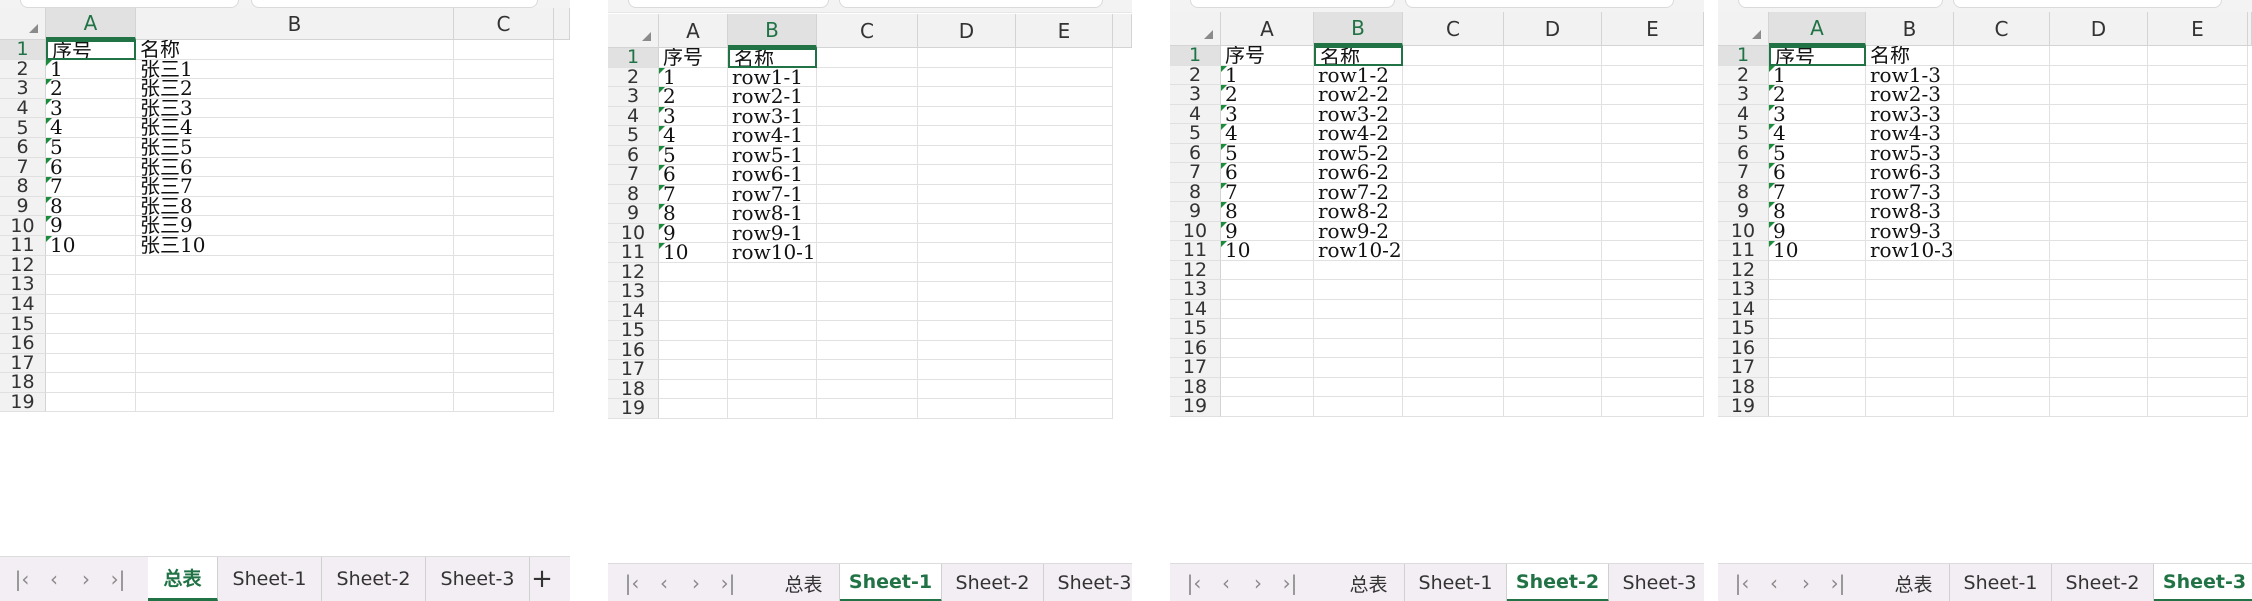 This screenshot has width=2252, height=601. Describe the element at coordinates (2099, 134) in the screenshot. I see `cell-d5` at that location.